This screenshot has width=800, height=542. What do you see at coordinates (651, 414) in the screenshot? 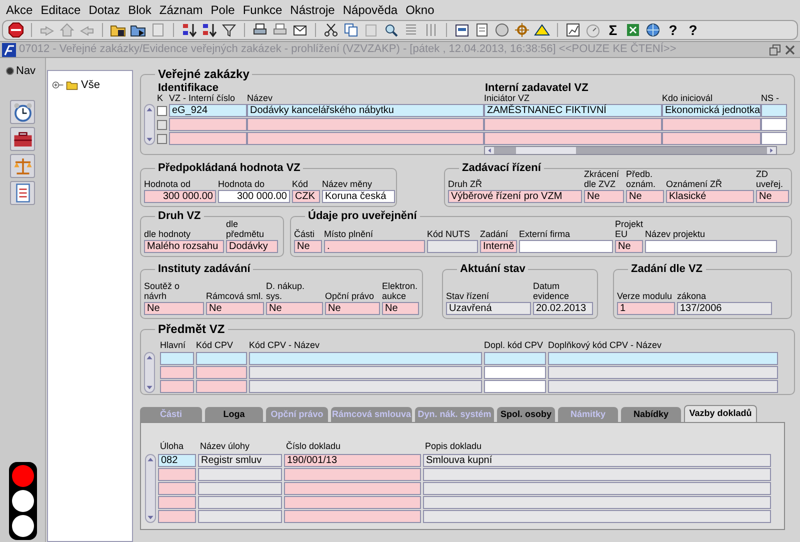
I see `tab: Nabídky` at bounding box center [651, 414].